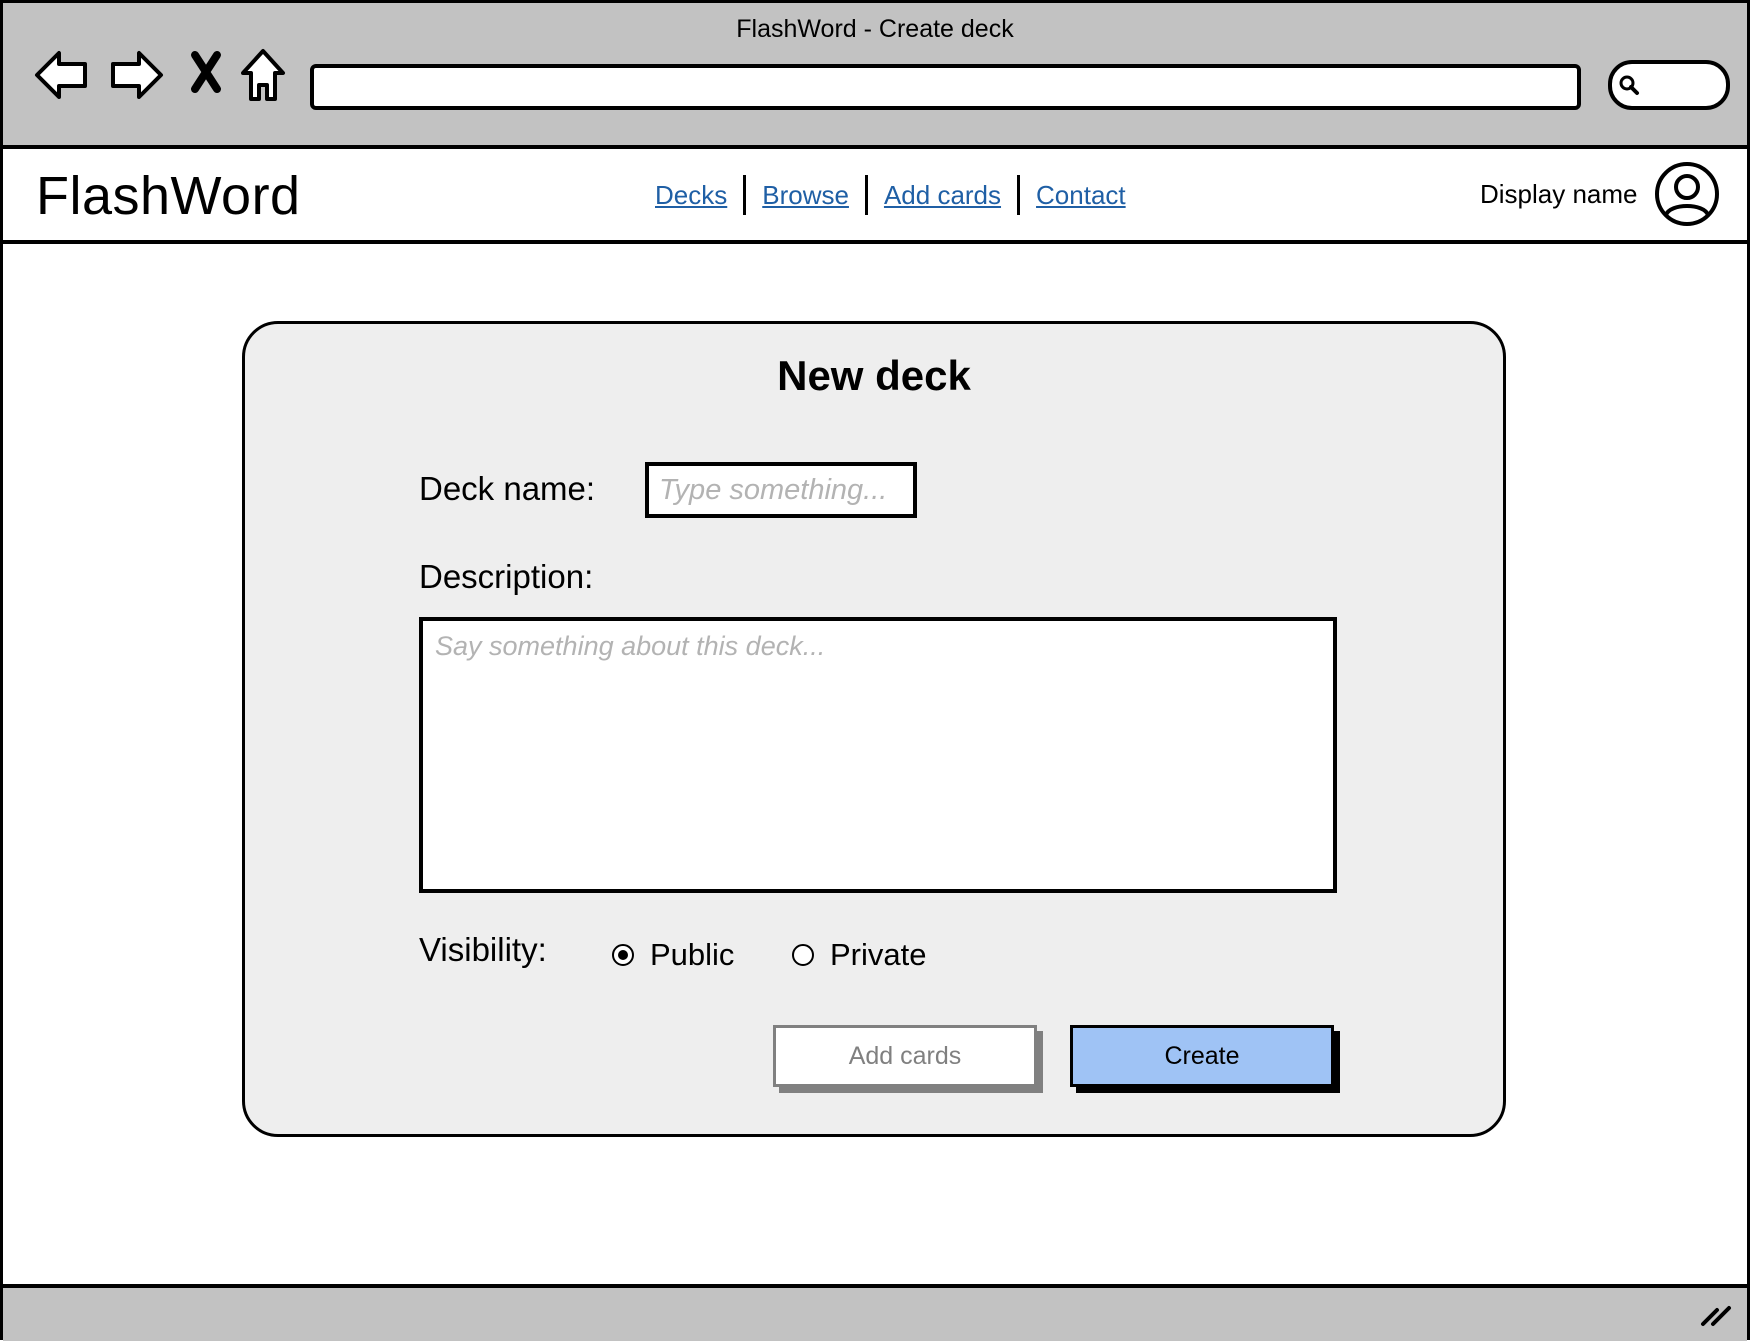 This screenshot has width=1750, height=1341. What do you see at coordinates (507, 488) in the screenshot?
I see `deck-name-label: Deck name:` at bounding box center [507, 488].